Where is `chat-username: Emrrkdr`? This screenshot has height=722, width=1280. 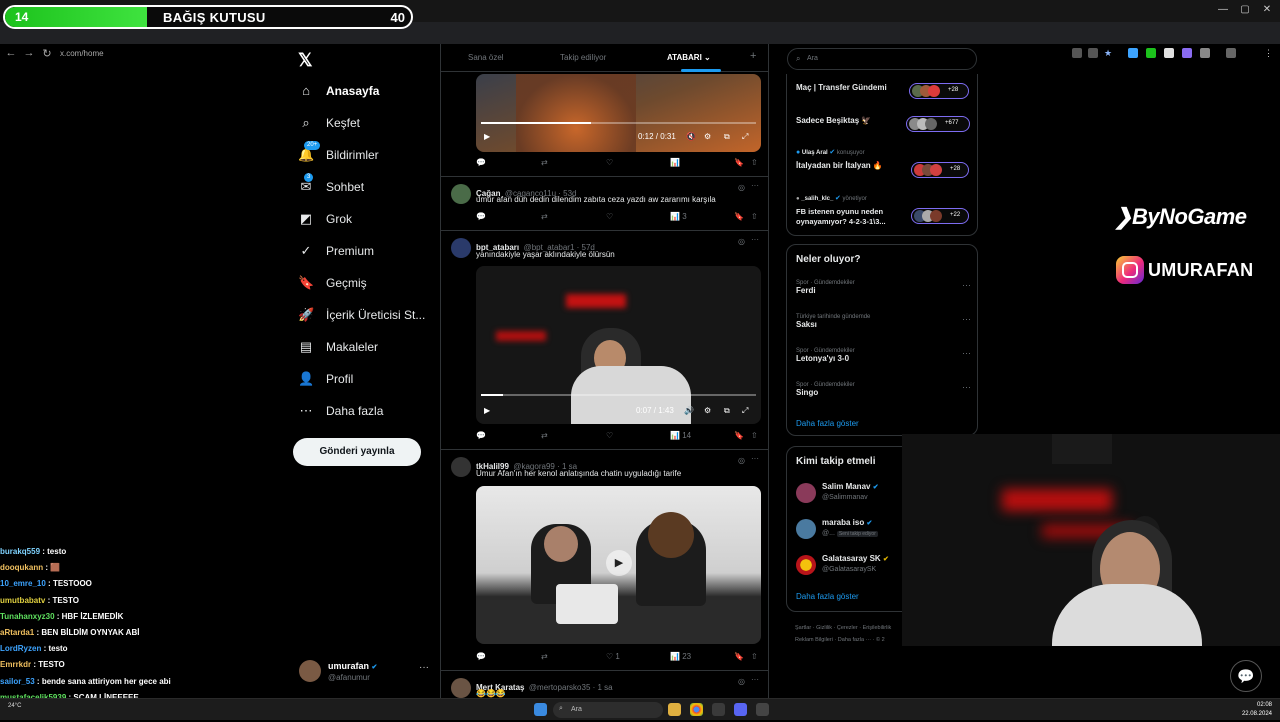
chat-username: Emrrkdr is located at coordinates (15, 664).